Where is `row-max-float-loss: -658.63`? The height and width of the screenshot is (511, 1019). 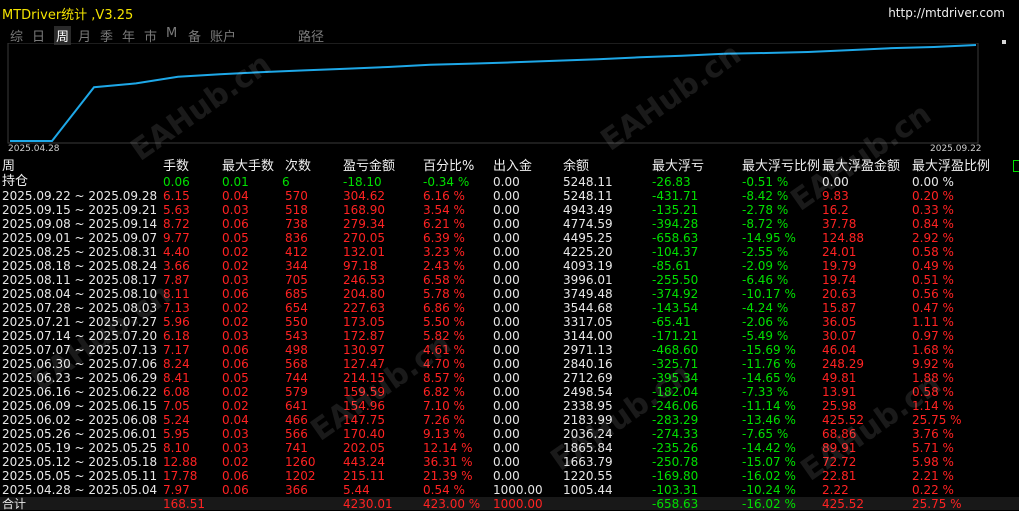
row-max-float-loss: -658.63 is located at coordinates (675, 238).